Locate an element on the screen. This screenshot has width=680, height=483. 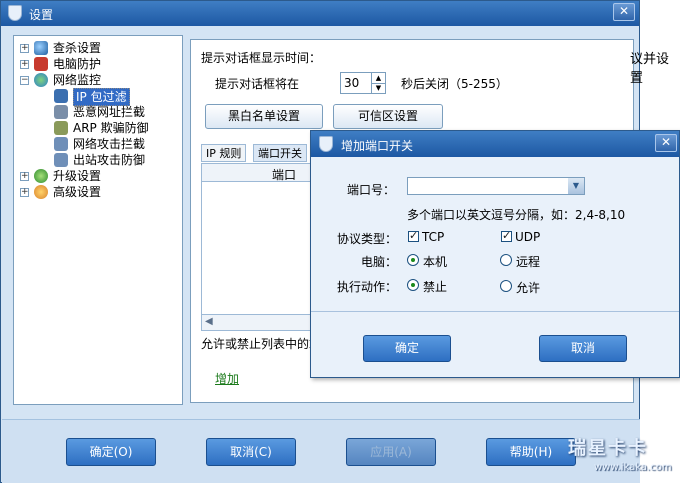
dialog-ok-button: 确定 is located at coordinates (407, 348).